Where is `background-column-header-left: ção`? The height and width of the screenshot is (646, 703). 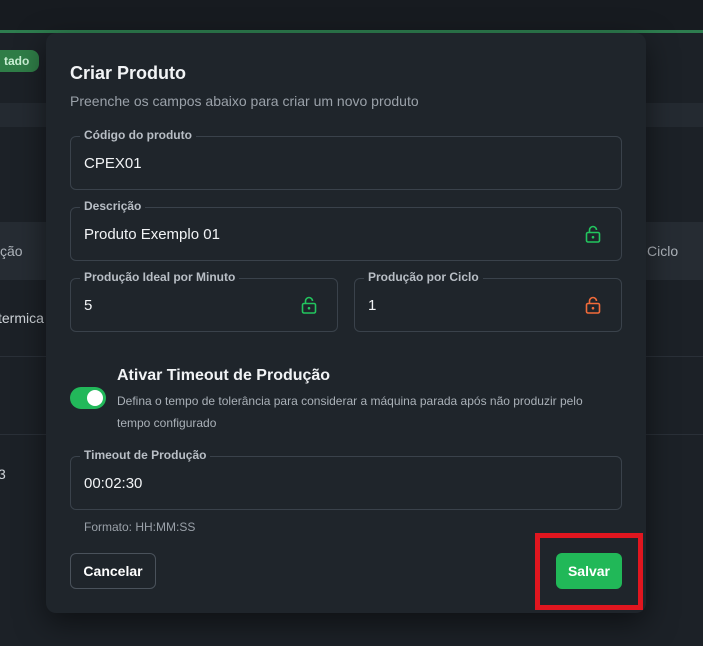 background-column-header-left: ção is located at coordinates (11, 251).